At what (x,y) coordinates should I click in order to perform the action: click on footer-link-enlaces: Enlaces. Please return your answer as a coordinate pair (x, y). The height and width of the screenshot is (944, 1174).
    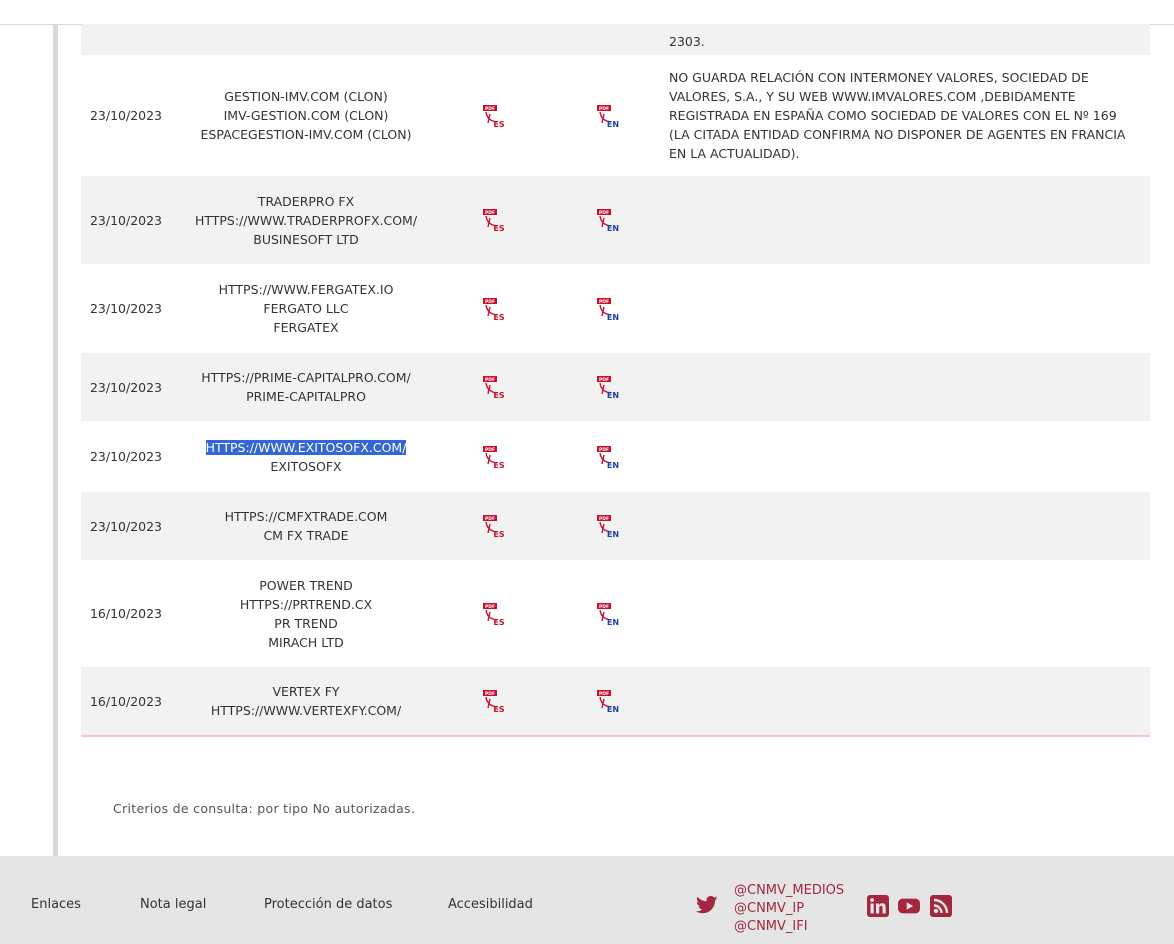
    Looking at the image, I should click on (56, 904).